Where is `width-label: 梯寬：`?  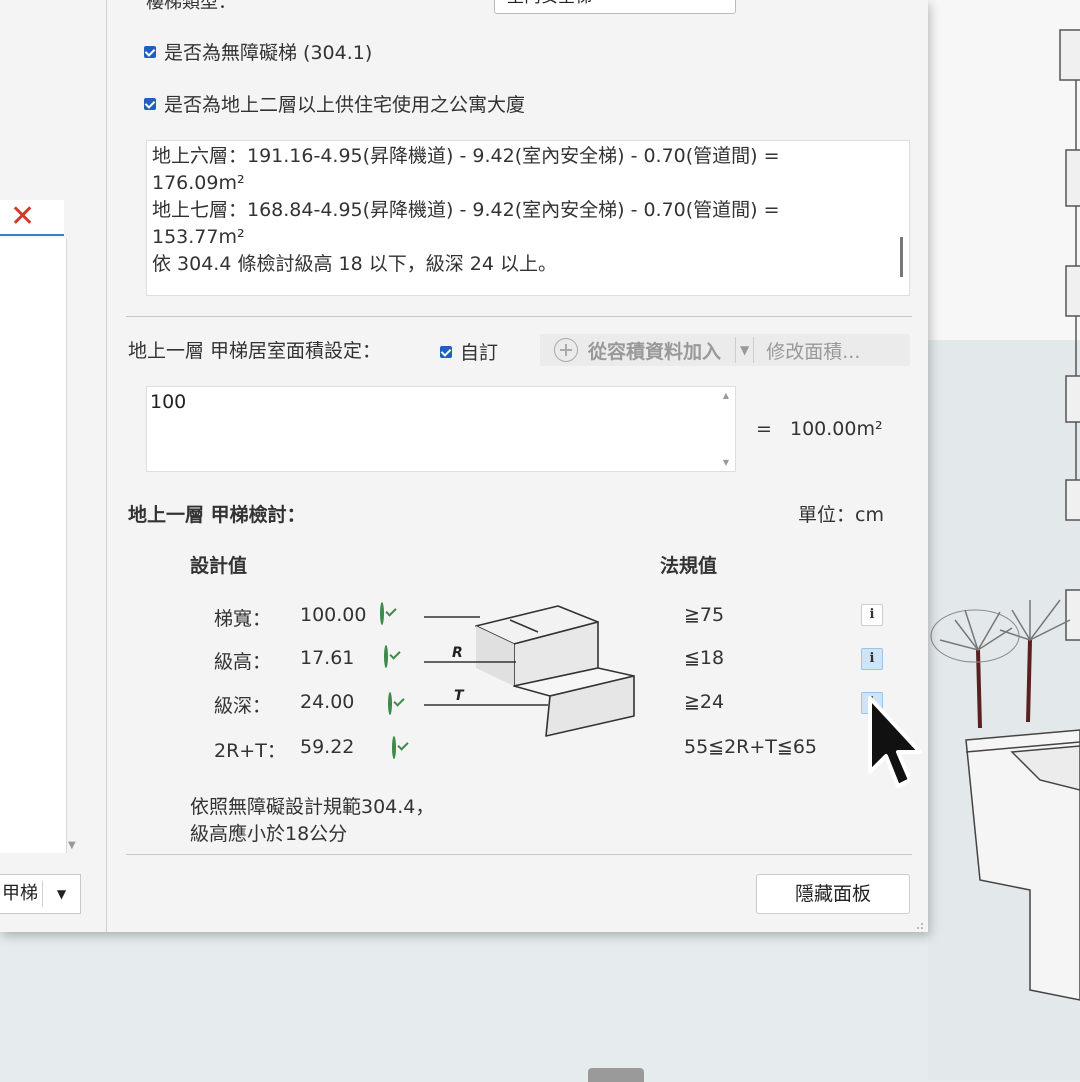
width-label: 梯寬： is located at coordinates (243, 619).